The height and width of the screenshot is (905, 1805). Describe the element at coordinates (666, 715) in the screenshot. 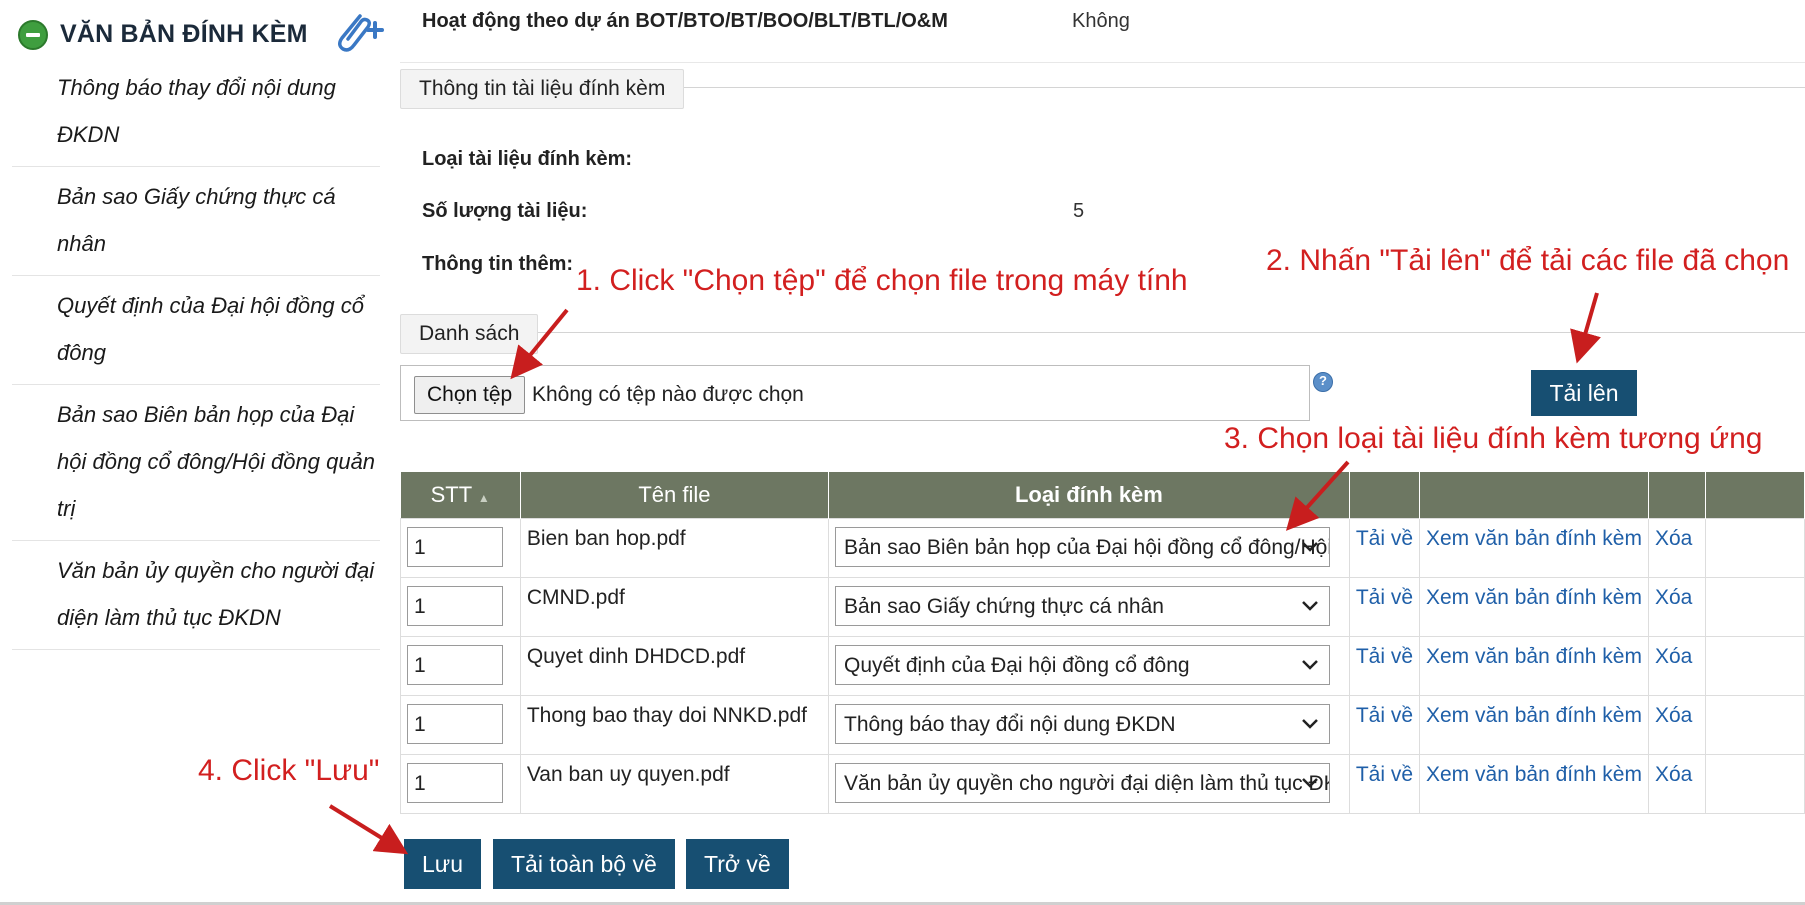

I see `file-name: Thong bao thay doi NNKD.pdf` at that location.